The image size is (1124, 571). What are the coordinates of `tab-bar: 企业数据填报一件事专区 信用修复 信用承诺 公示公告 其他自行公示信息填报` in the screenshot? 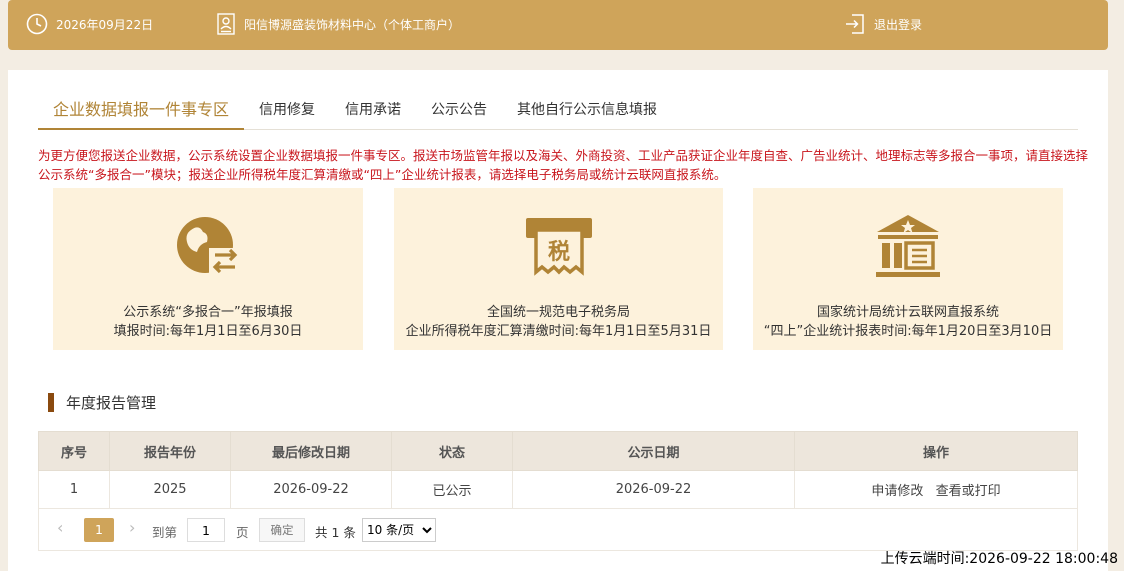 It's located at (558, 111).